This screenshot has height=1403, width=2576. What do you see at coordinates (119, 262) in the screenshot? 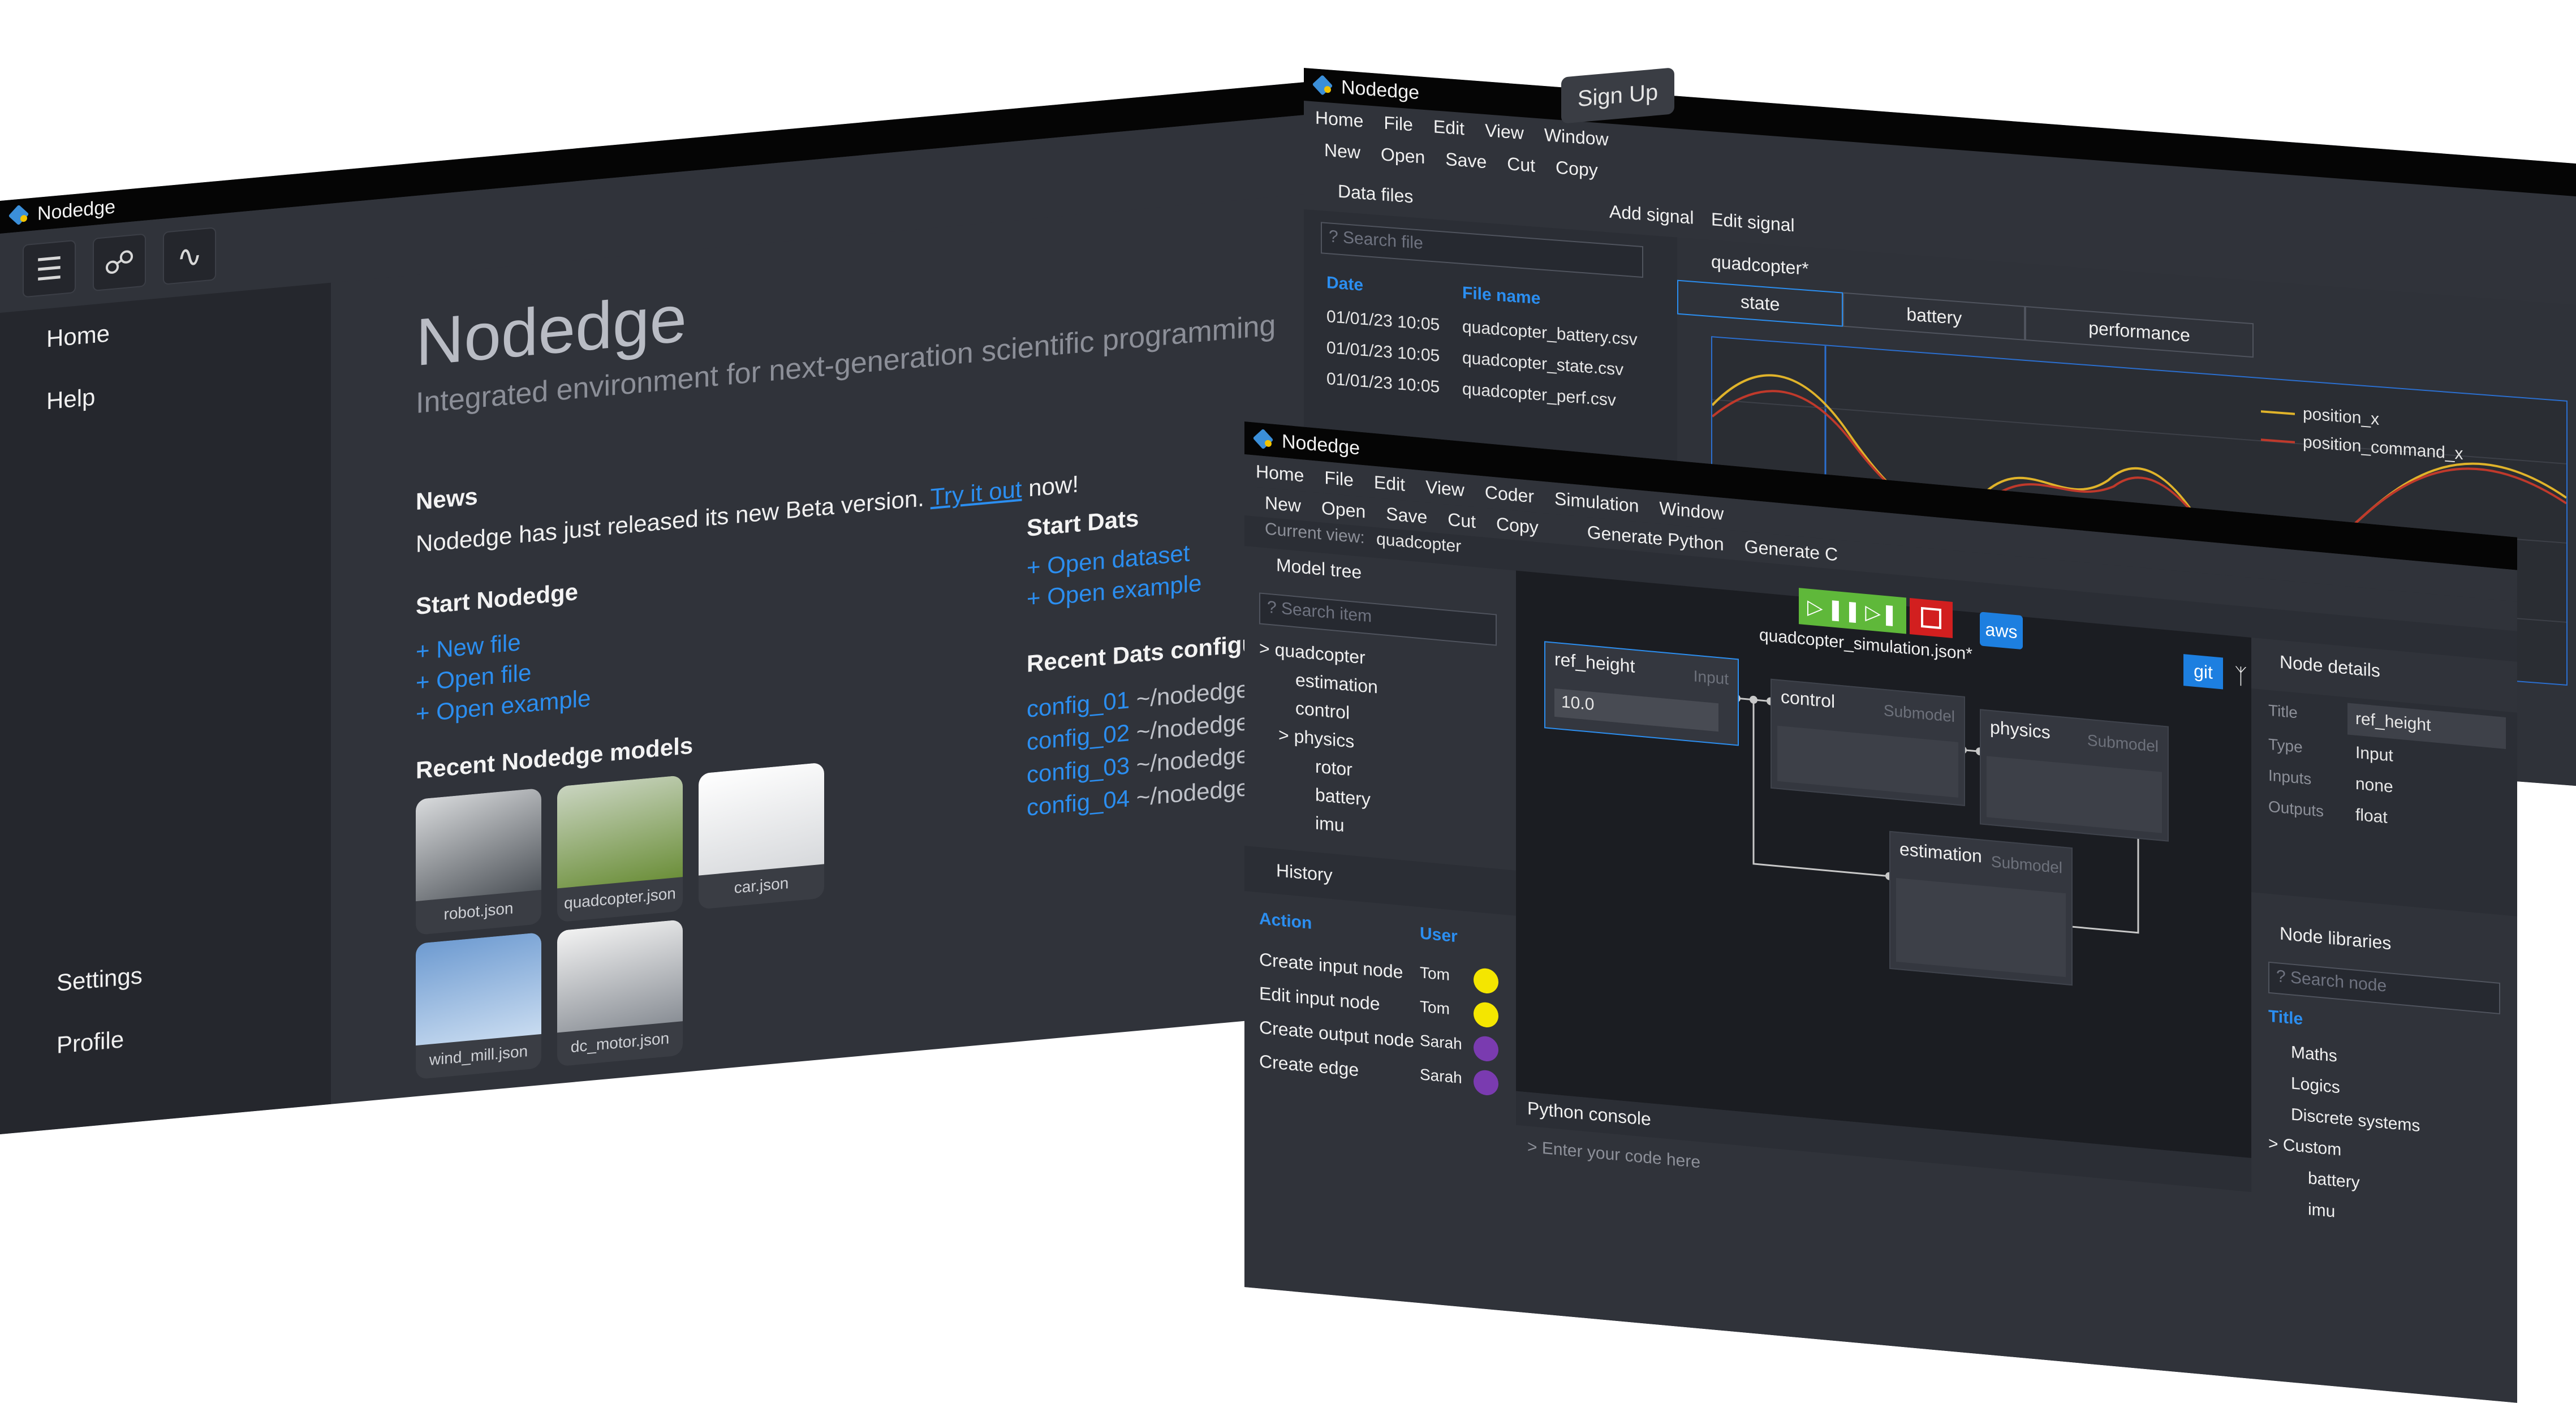
I see `node-editor-icon: ☍` at bounding box center [119, 262].